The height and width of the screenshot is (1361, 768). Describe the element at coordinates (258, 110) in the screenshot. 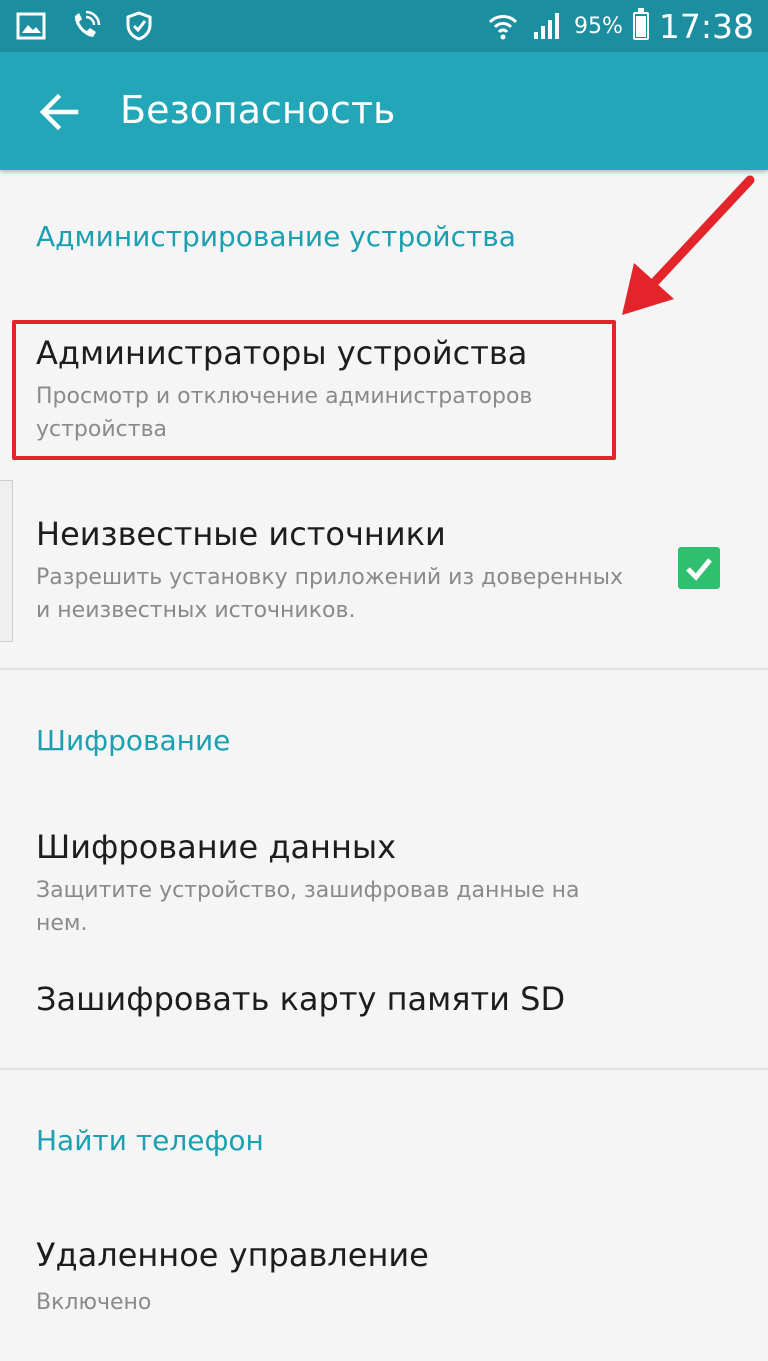

I see `page-title: Безопасность` at that location.